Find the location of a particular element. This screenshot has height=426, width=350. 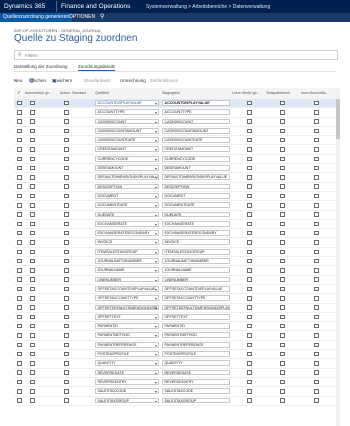

staging-field-cell: OFFSETDEFAULTDIMENSIONDISPLAYVALUE is located at coordinates (196, 307).